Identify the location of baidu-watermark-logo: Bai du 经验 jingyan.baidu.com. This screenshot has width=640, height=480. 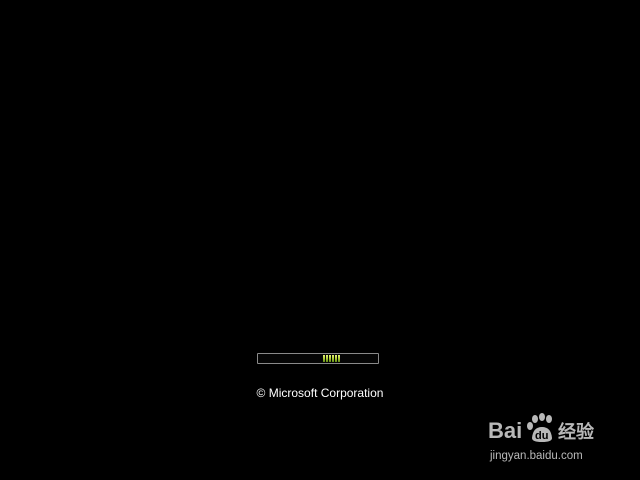
(541, 437).